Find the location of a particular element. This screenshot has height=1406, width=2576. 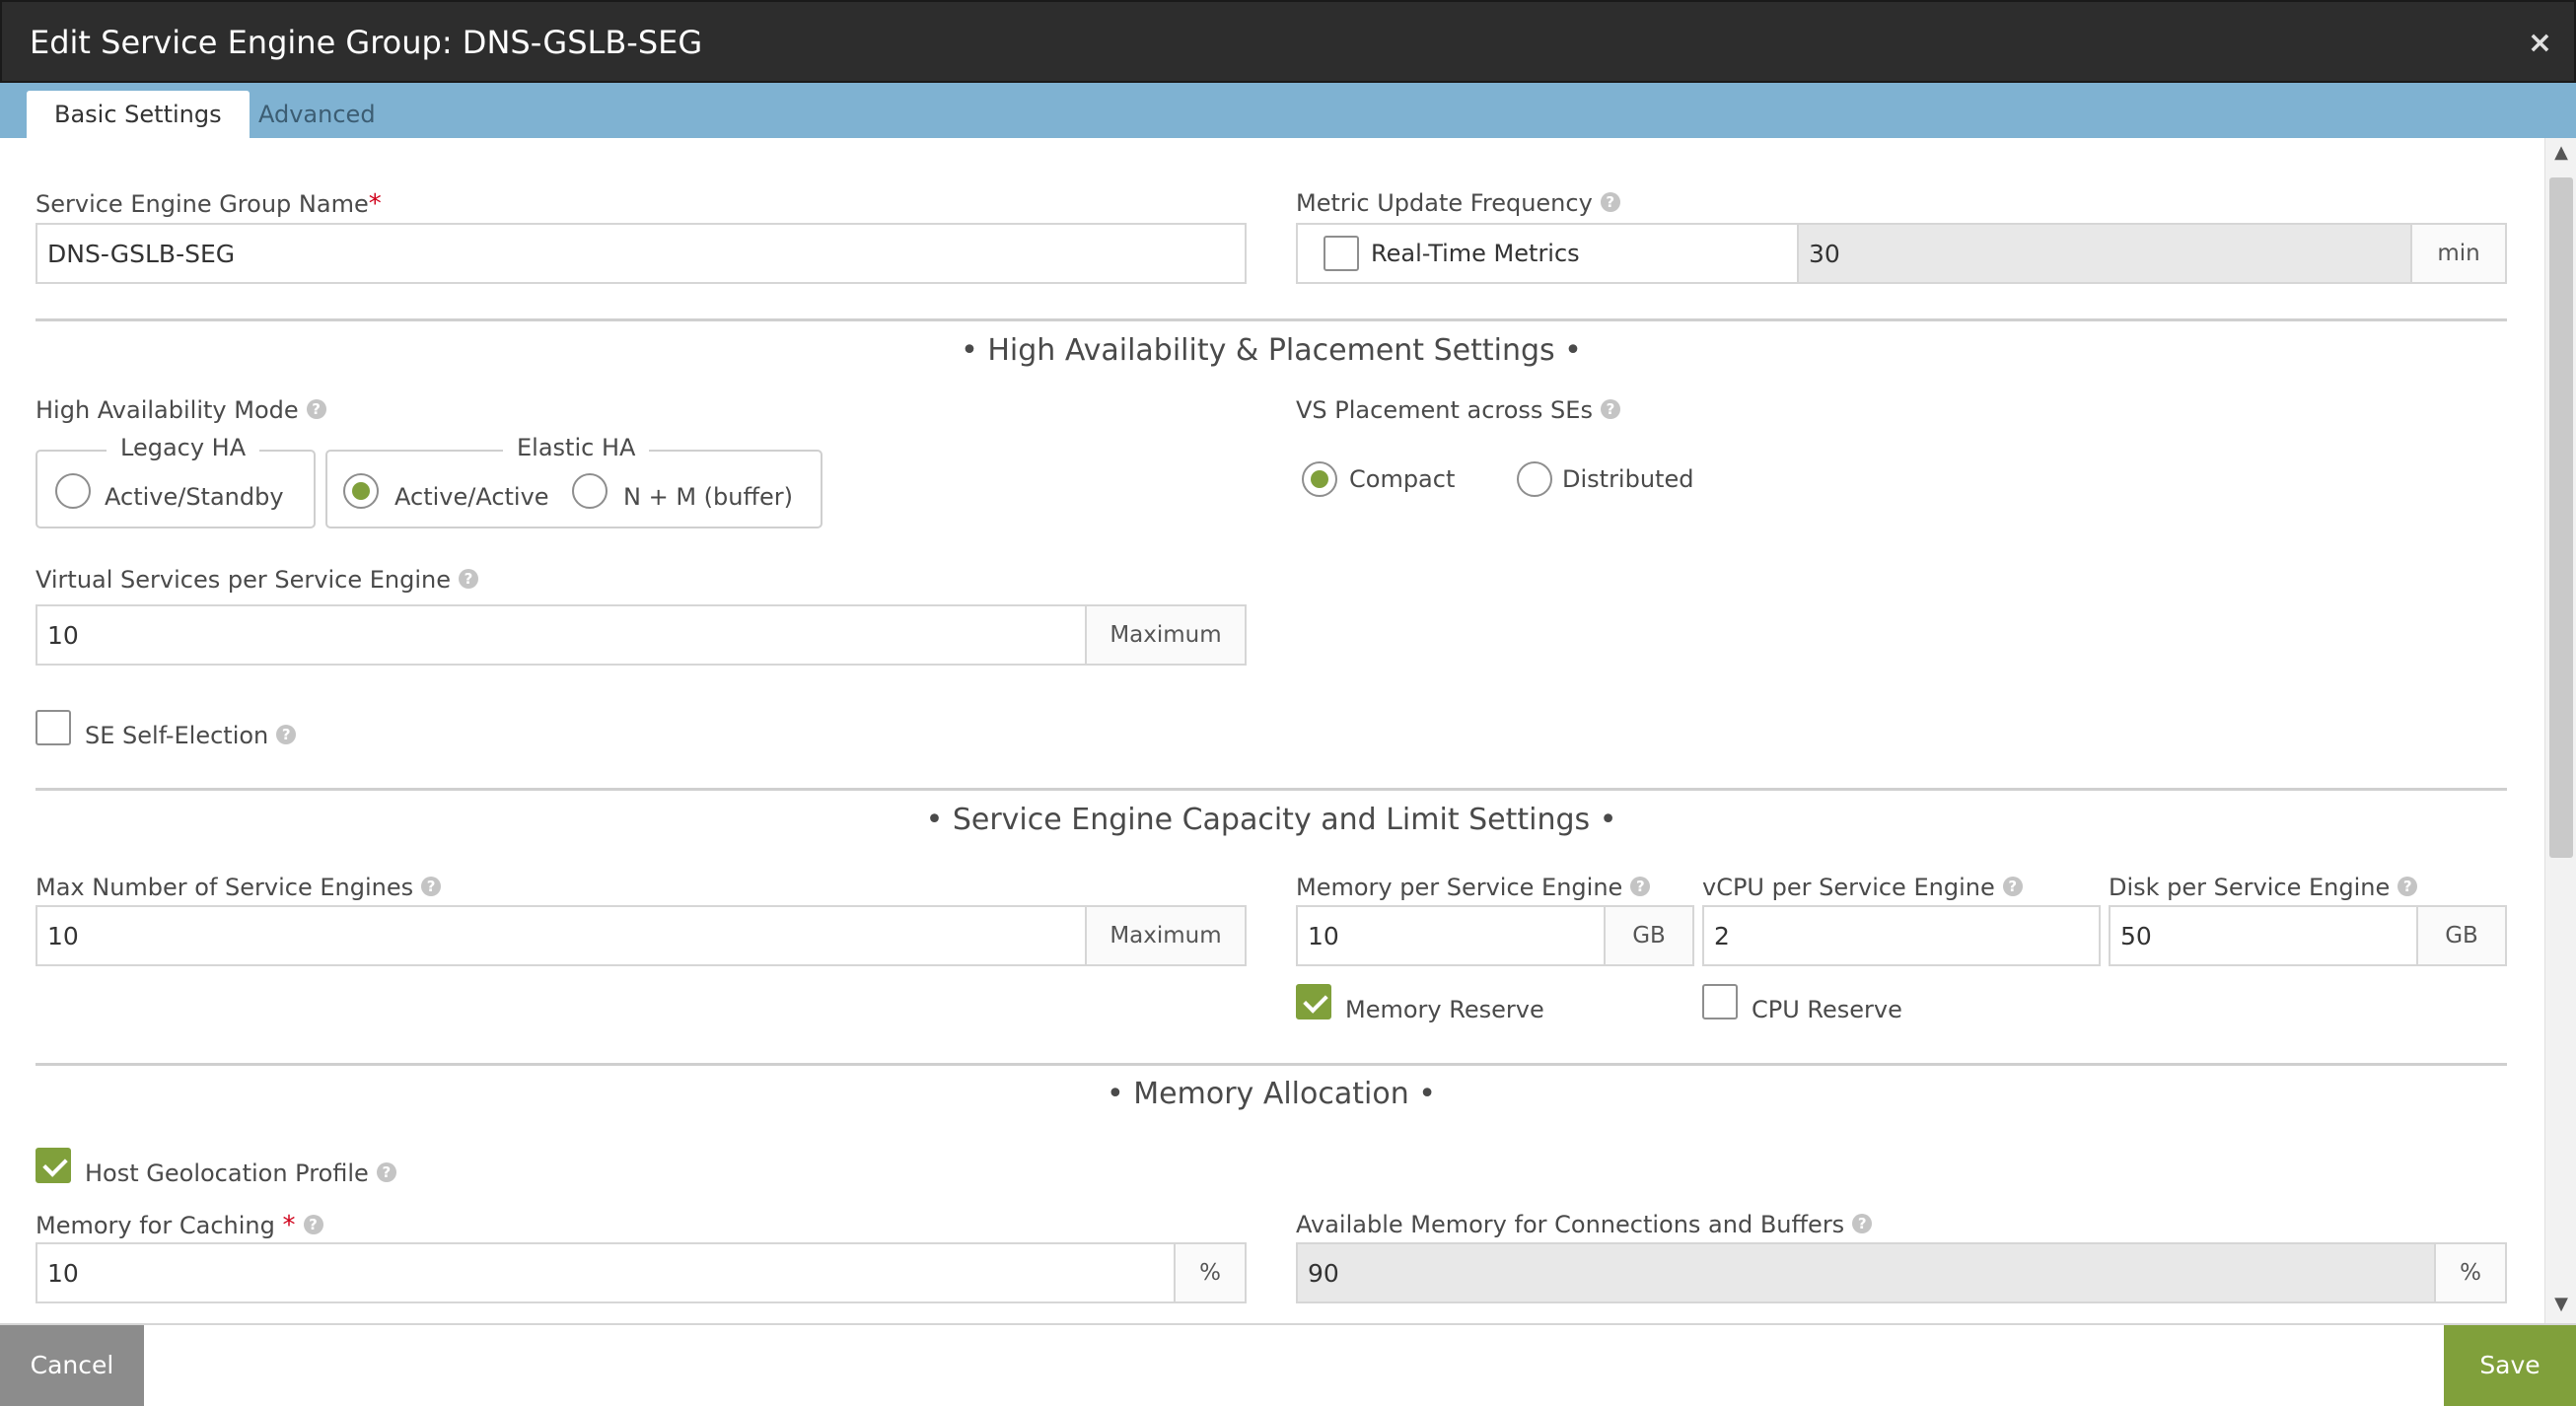

vcpu-per-se-value: 2 is located at coordinates (1722, 936).